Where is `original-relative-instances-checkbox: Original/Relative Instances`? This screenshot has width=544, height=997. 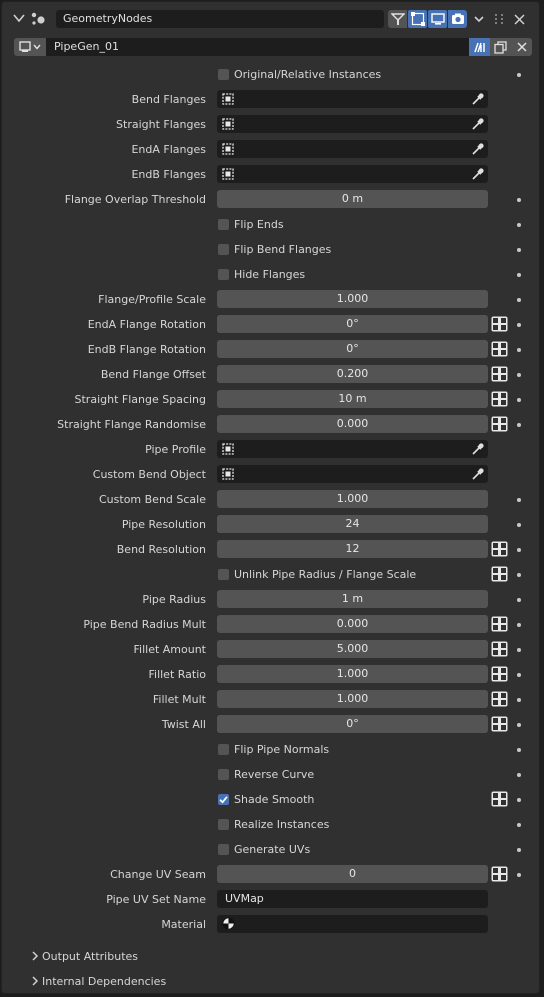
original-relative-instances-checkbox: Original/Relative Instances is located at coordinates (299, 74).